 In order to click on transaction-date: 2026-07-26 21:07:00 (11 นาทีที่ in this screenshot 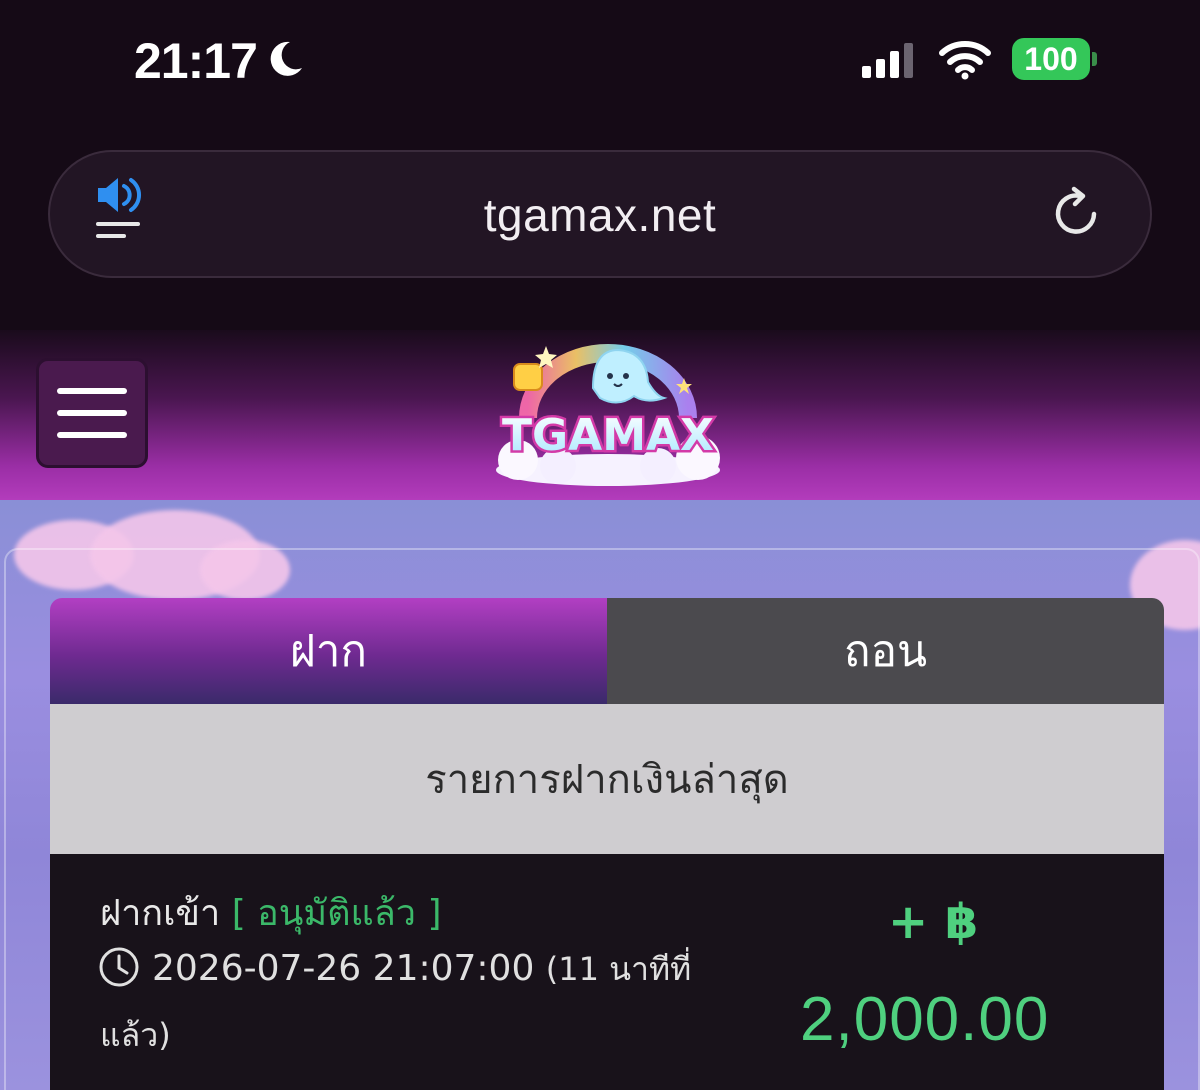, I will do `click(421, 969)`.